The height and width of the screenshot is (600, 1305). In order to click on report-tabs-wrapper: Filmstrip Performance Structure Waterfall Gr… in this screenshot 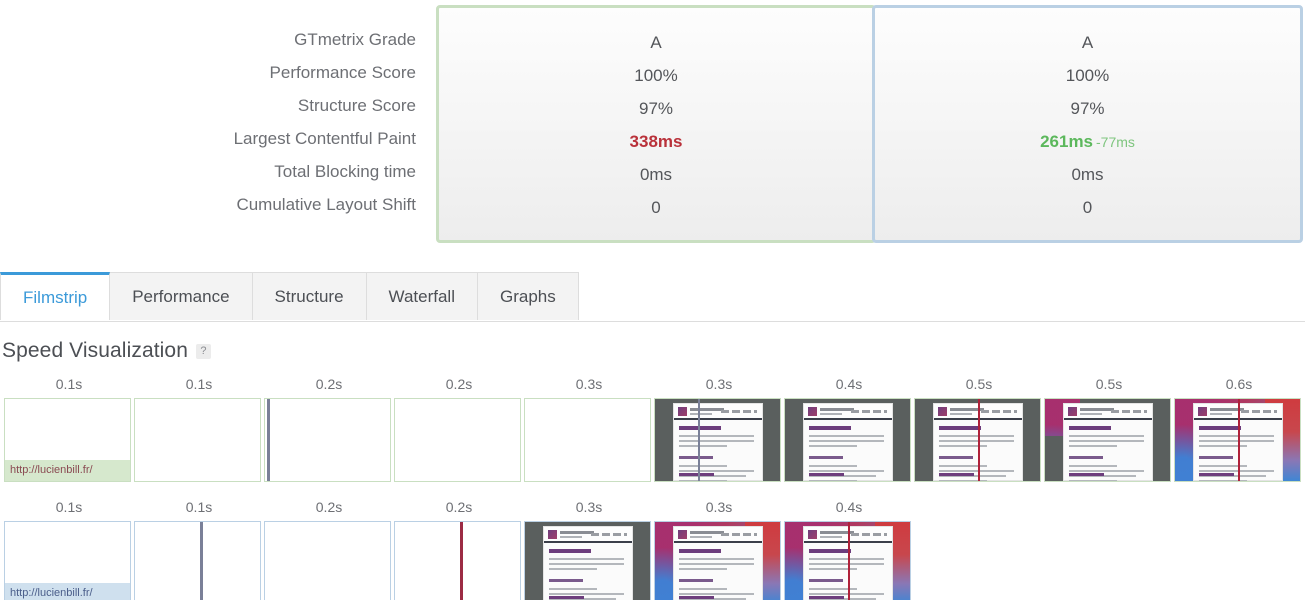, I will do `click(652, 296)`.